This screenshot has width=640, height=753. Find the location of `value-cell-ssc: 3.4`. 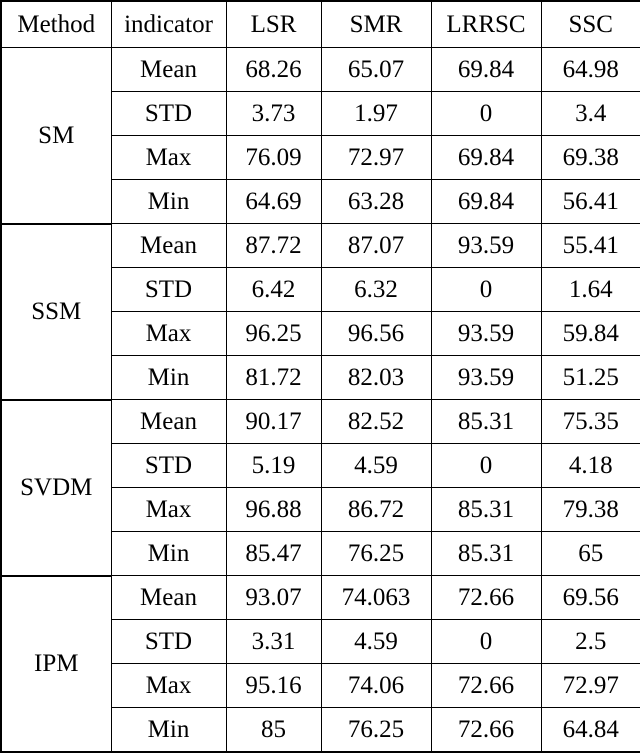

value-cell-ssc: 3.4 is located at coordinates (590, 113).